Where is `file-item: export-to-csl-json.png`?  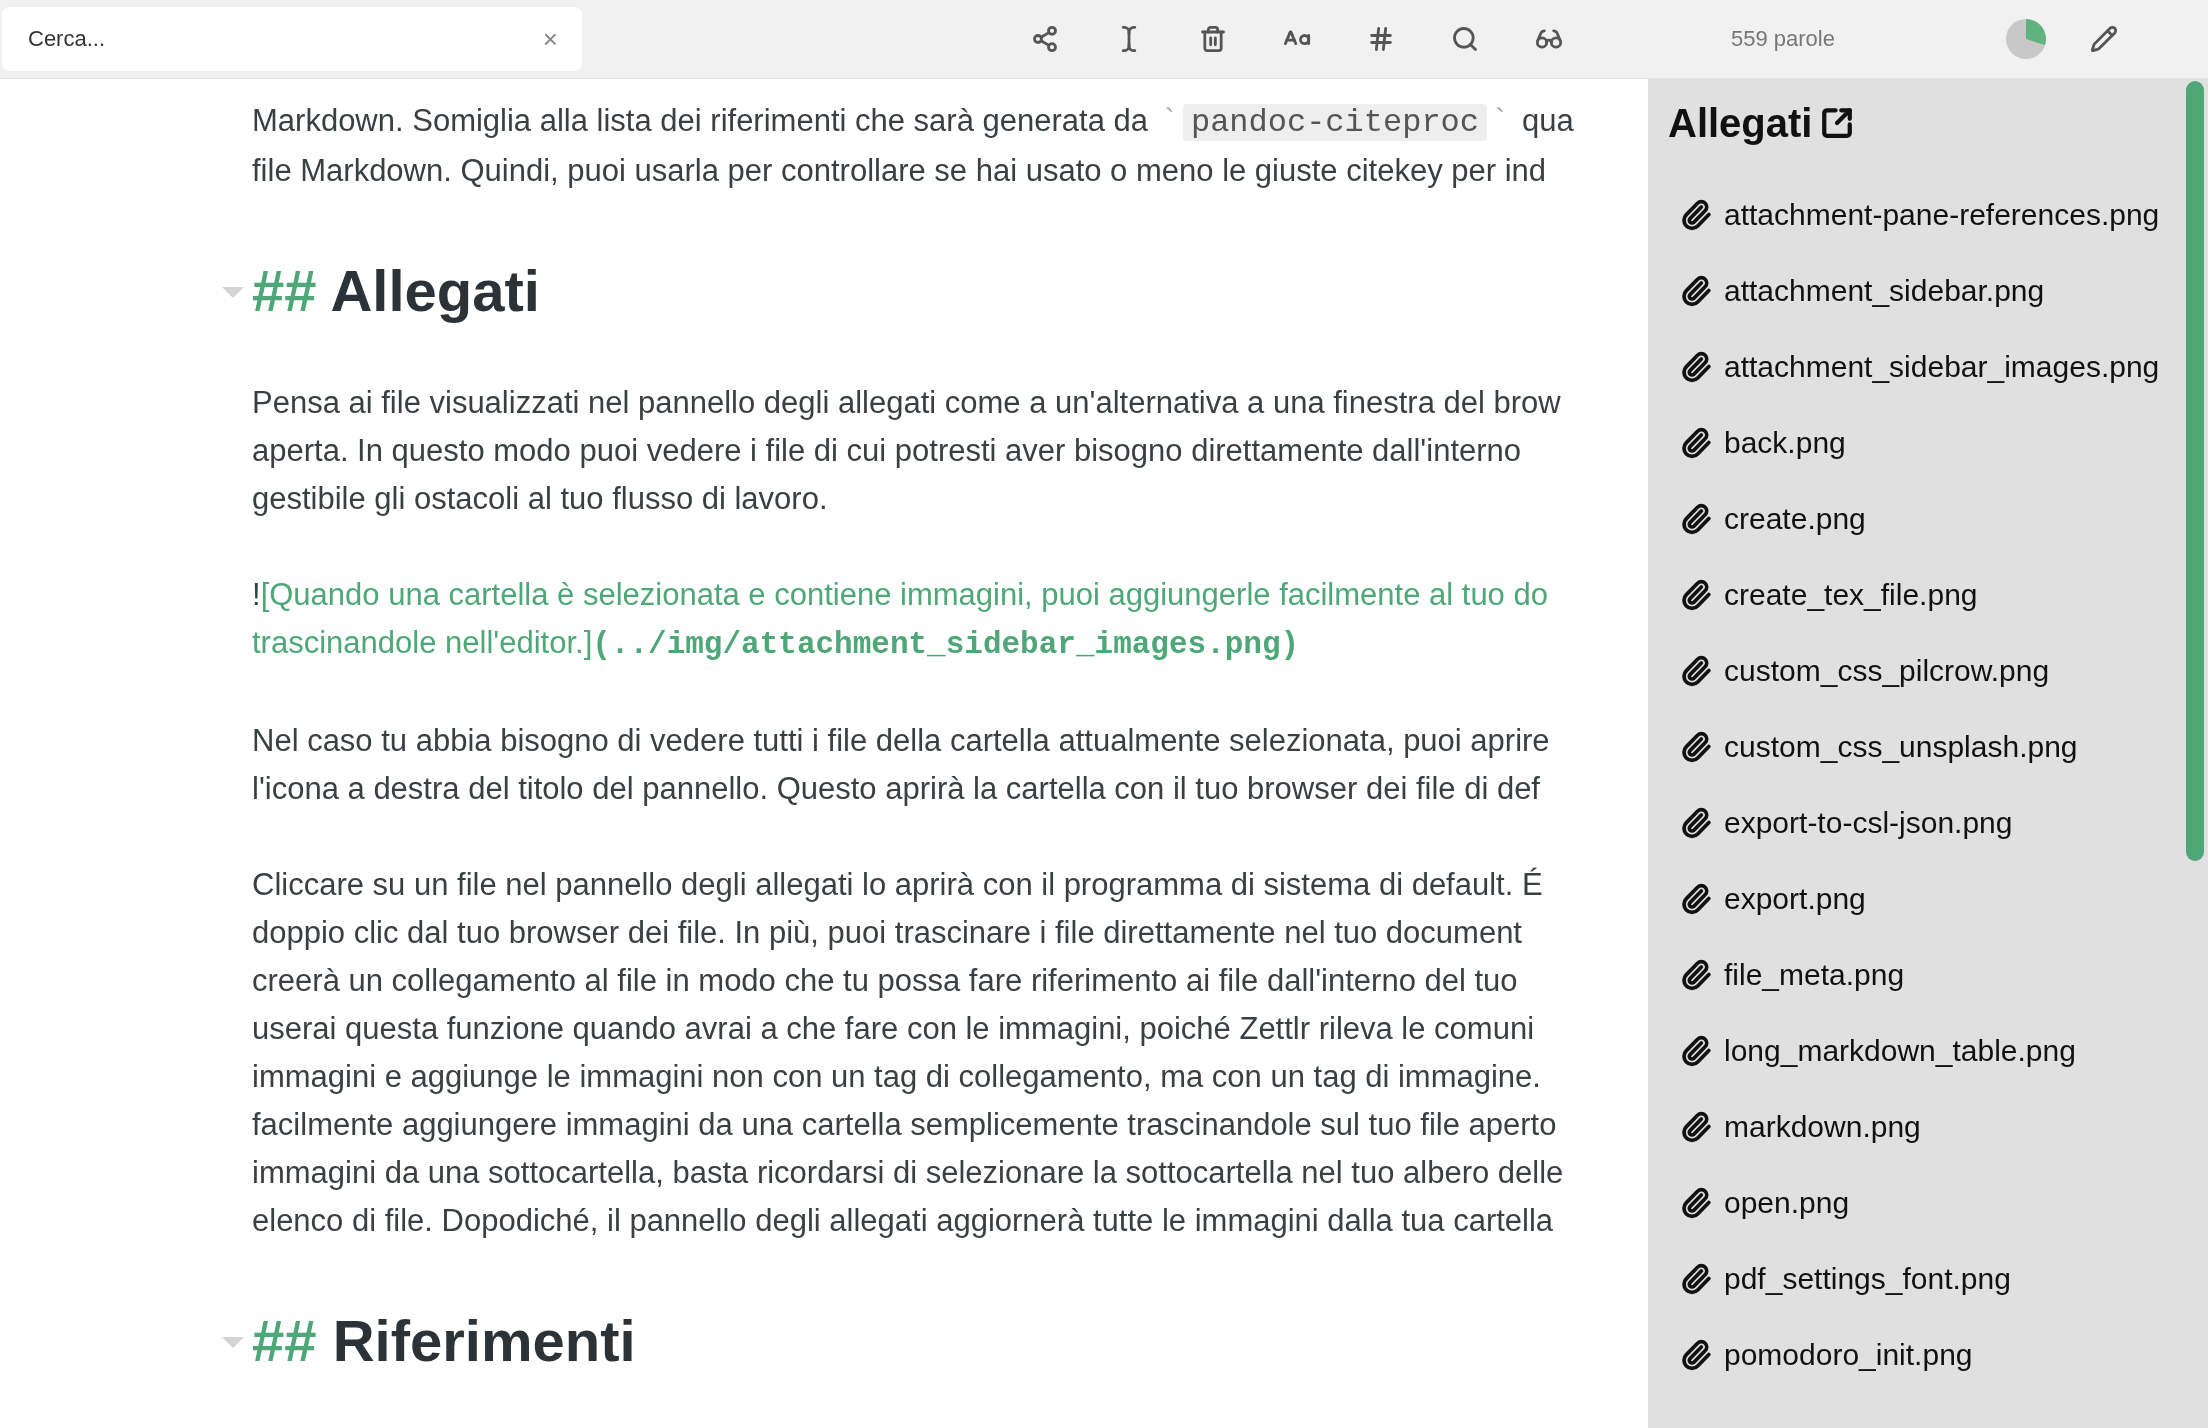
file-item: export-to-csl-json.png is located at coordinates (1868, 823).